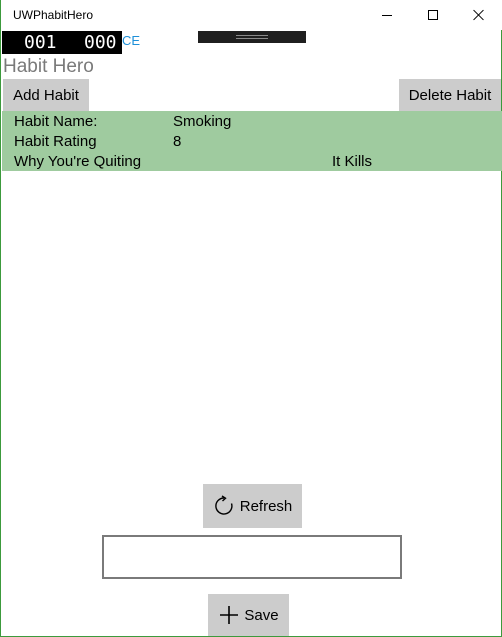  I want to click on minimize-button, so click(387, 15).